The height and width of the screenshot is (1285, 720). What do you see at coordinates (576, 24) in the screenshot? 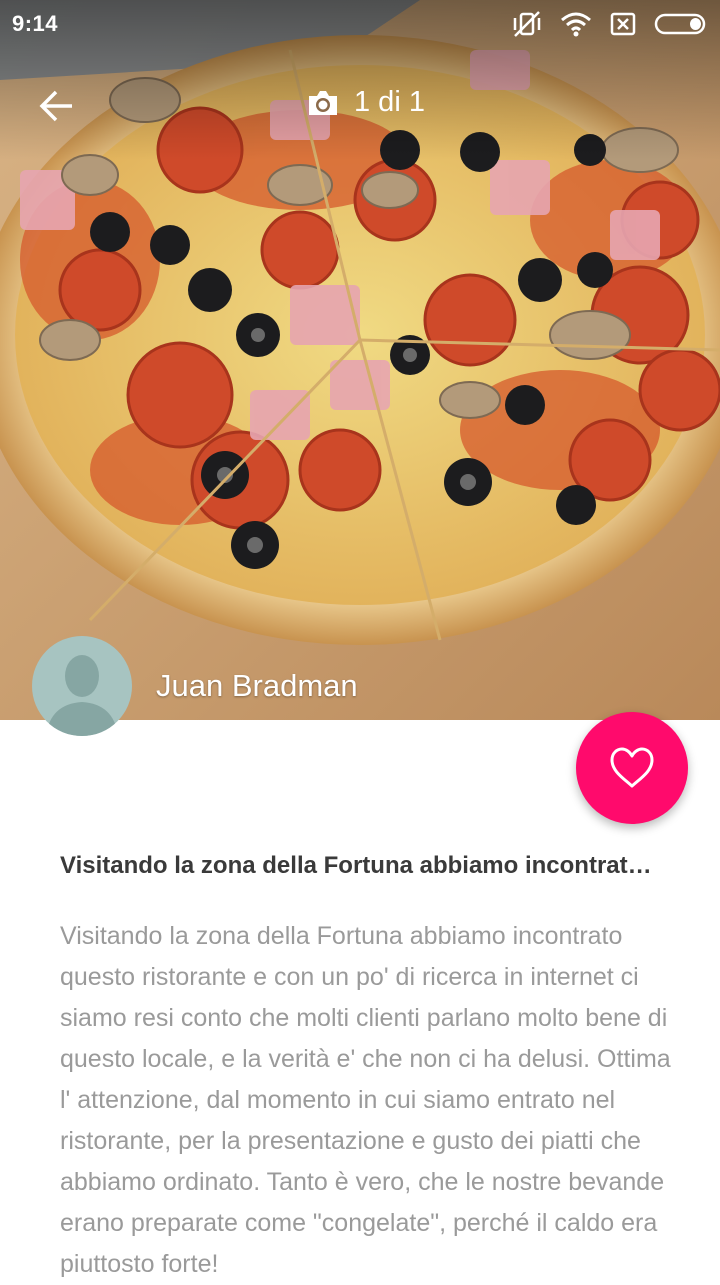
I see `wifi-icon` at bounding box center [576, 24].